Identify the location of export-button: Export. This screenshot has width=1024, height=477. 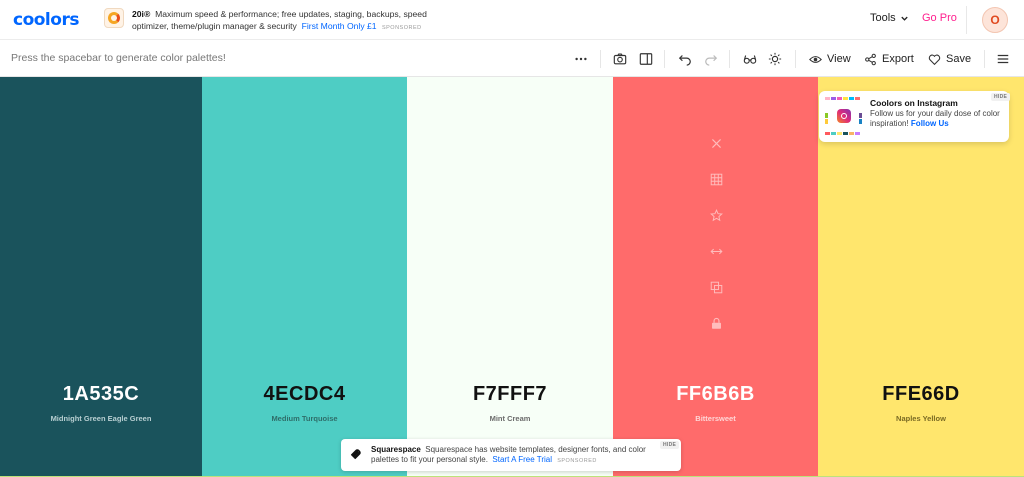
(889, 59).